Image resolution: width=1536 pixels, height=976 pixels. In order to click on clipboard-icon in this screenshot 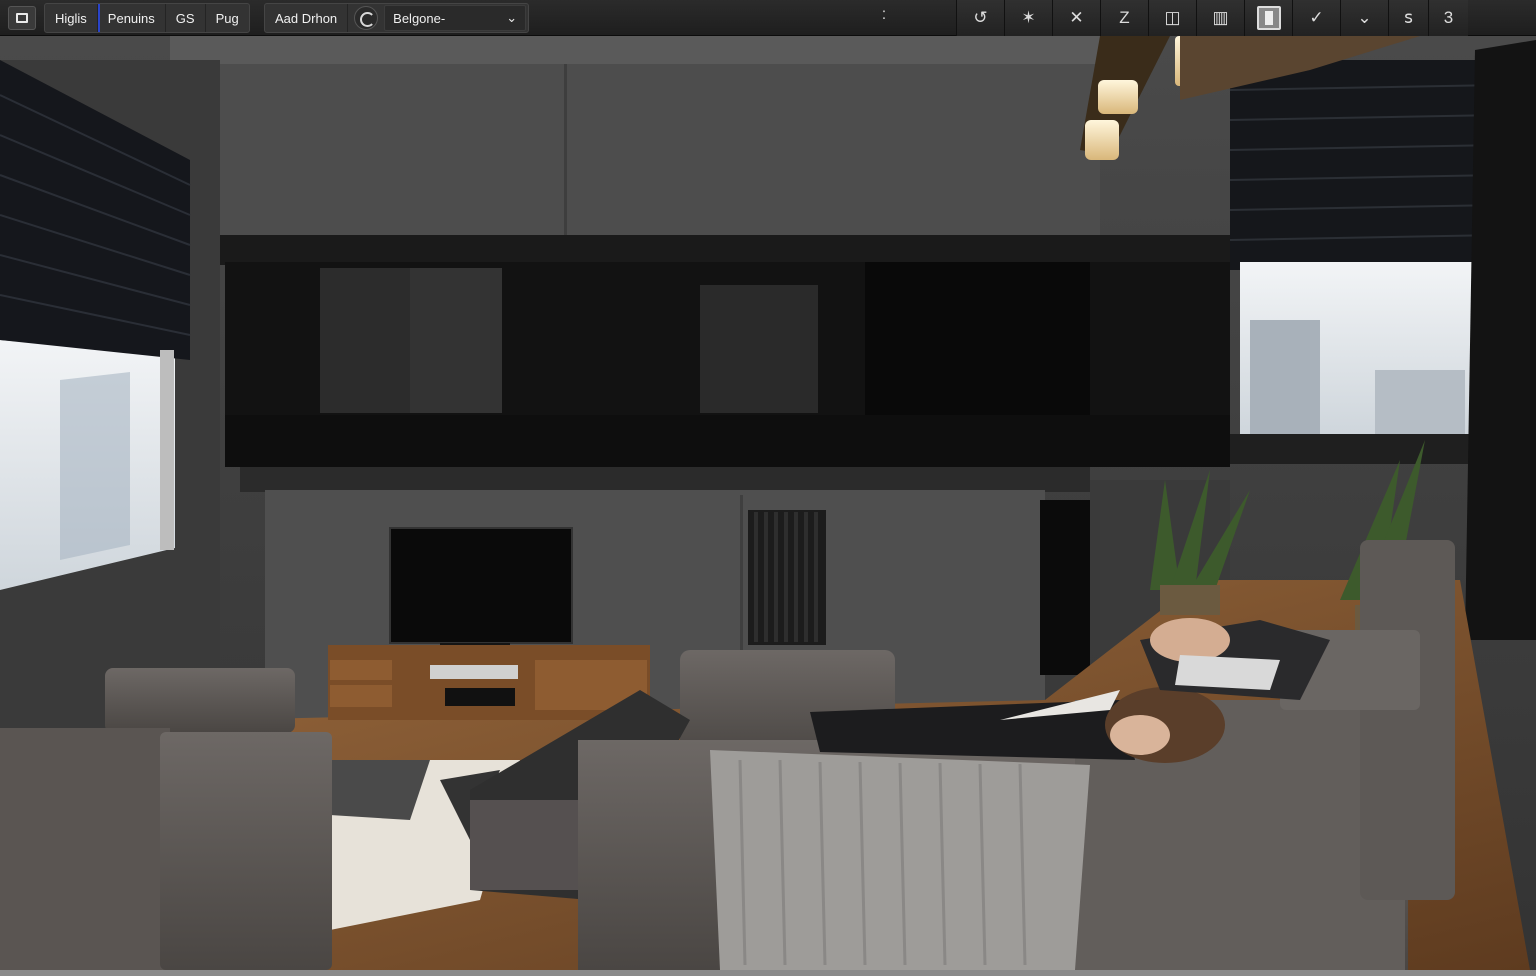, I will do `click(1268, 18)`.